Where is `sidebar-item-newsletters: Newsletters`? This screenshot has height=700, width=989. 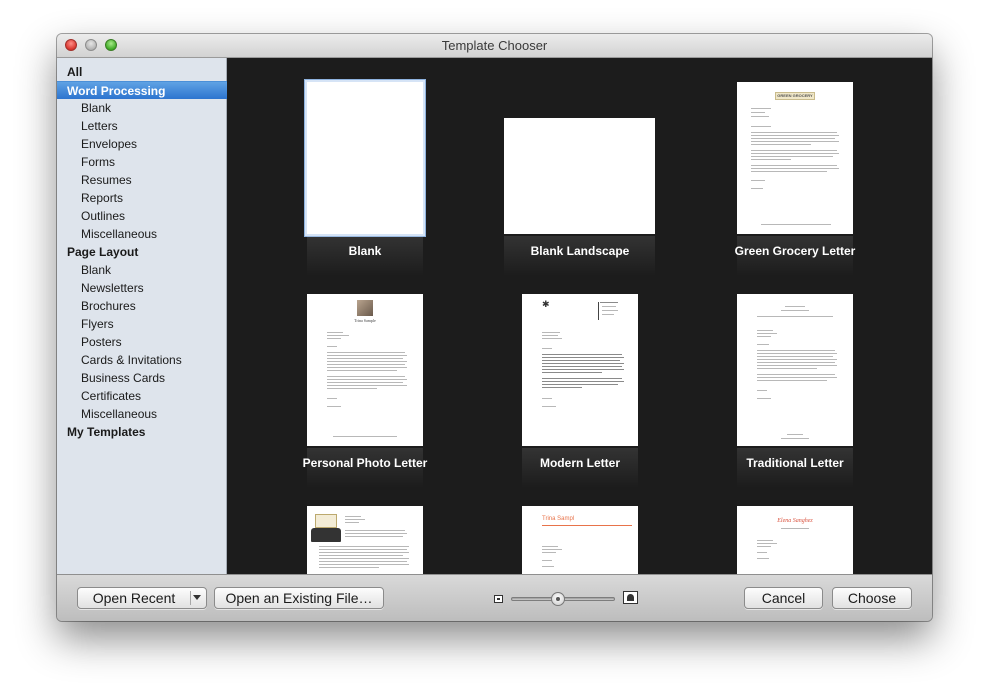 sidebar-item-newsletters: Newsletters is located at coordinates (142, 288).